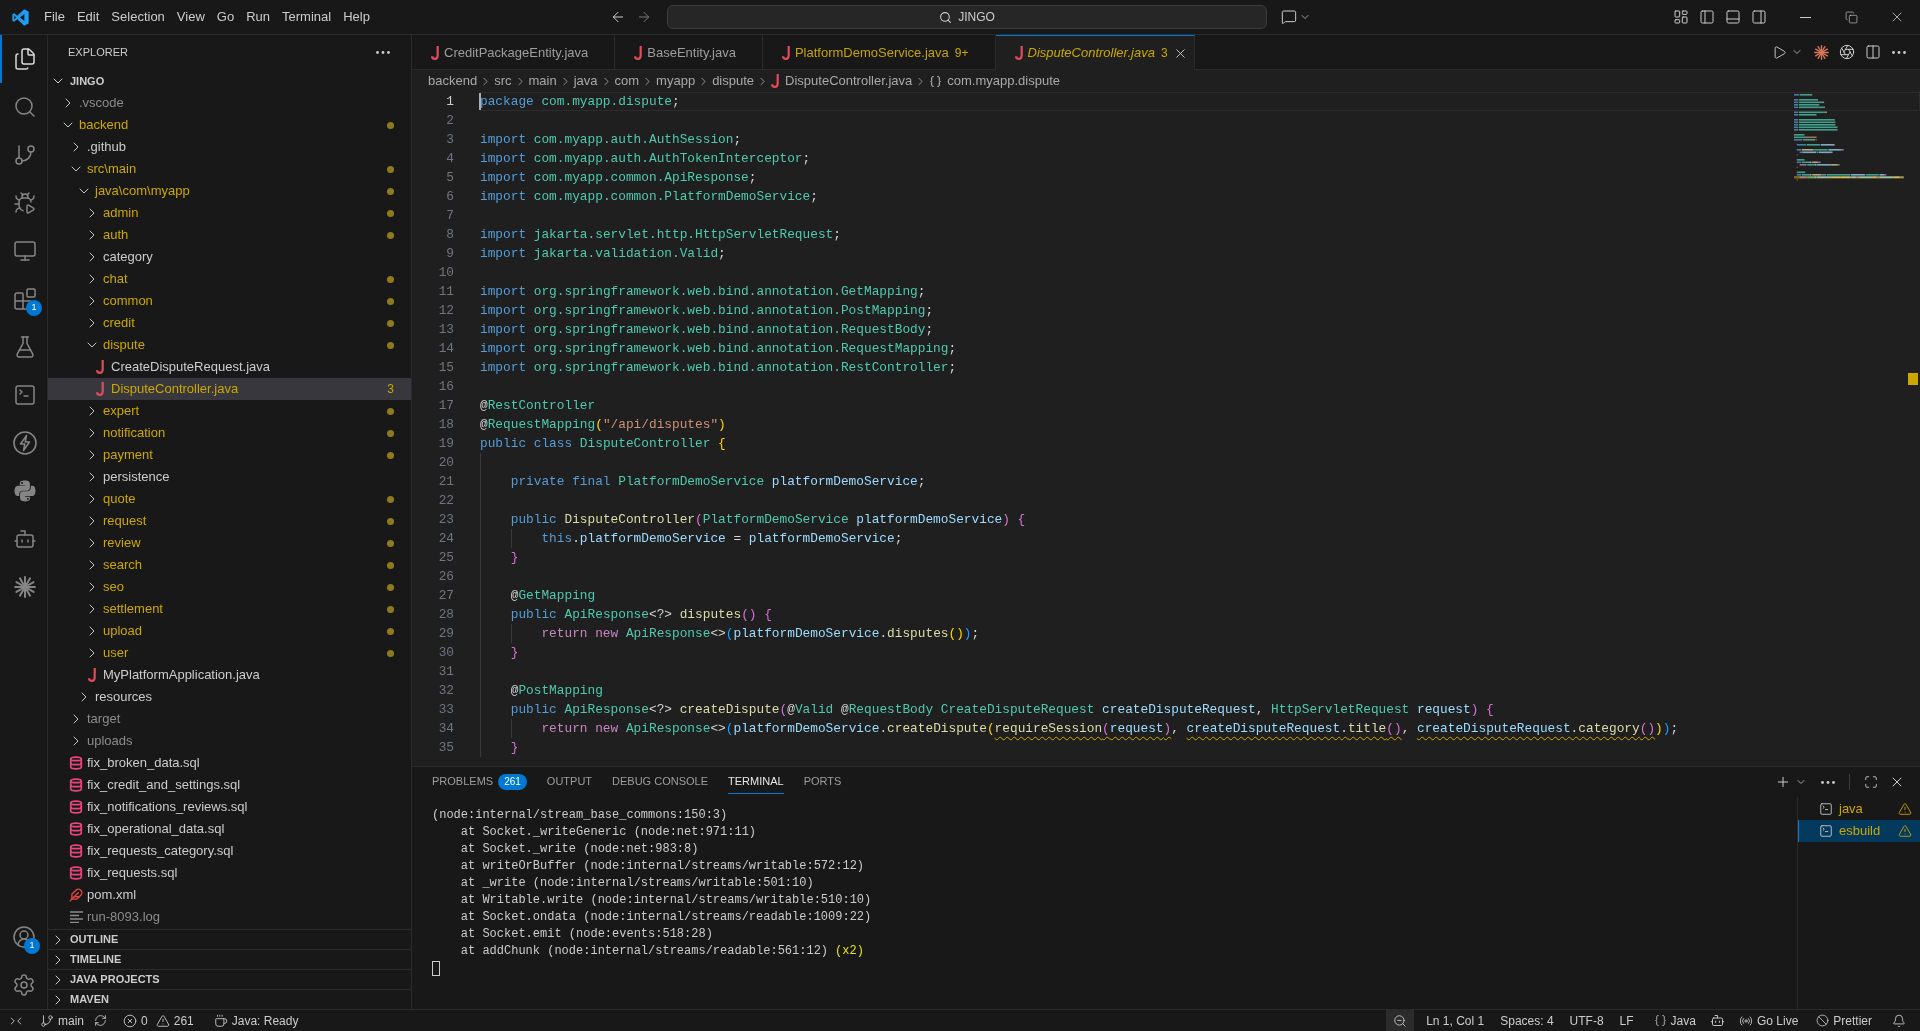  Describe the element at coordinates (229, 807) in the screenshot. I see `tree-item: fix_notifications_reviews.sql` at that location.